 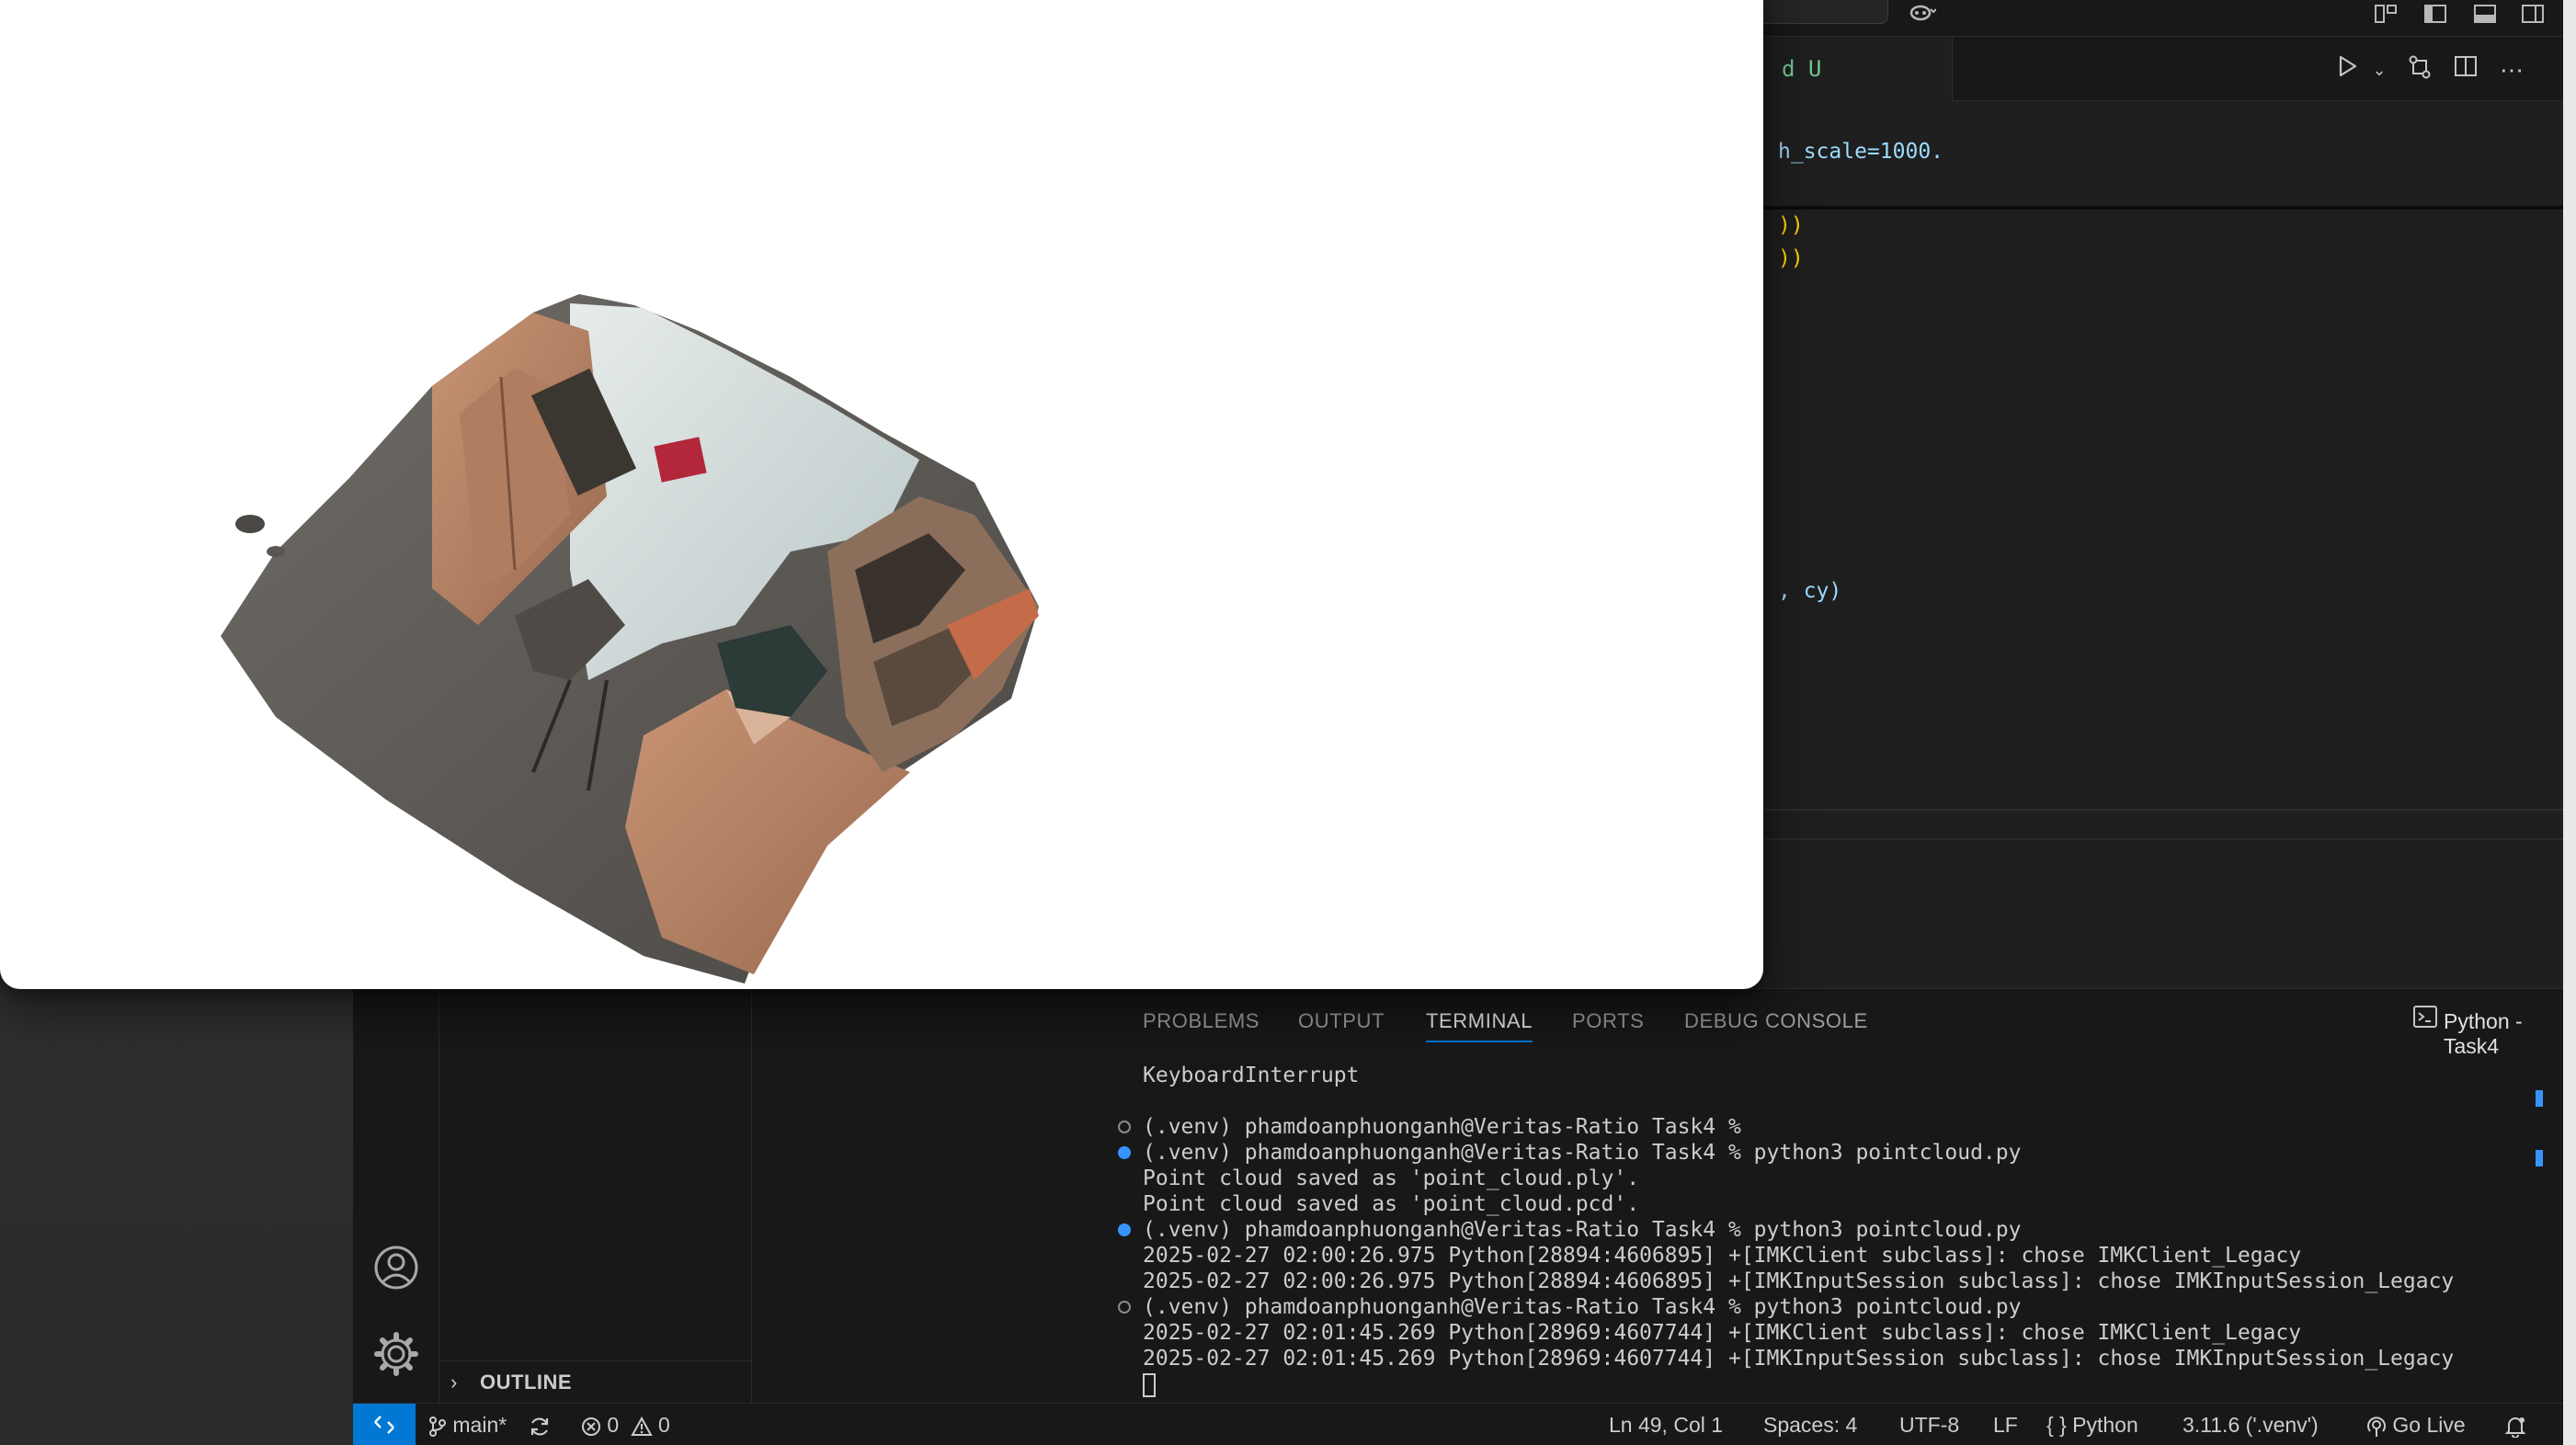 I want to click on code-line-text: , cy), so click(x=1810, y=591).